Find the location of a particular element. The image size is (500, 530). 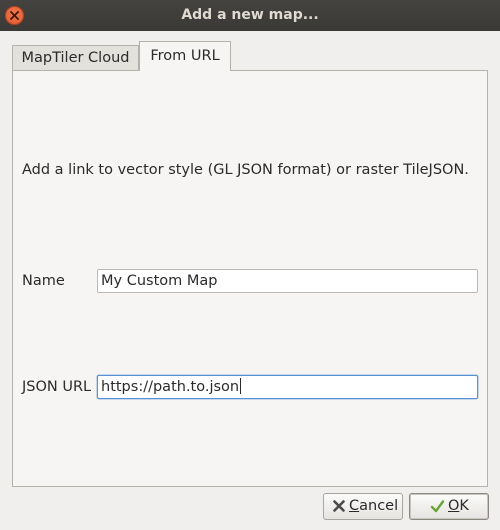

ok-label-rest: K is located at coordinates (464, 506).